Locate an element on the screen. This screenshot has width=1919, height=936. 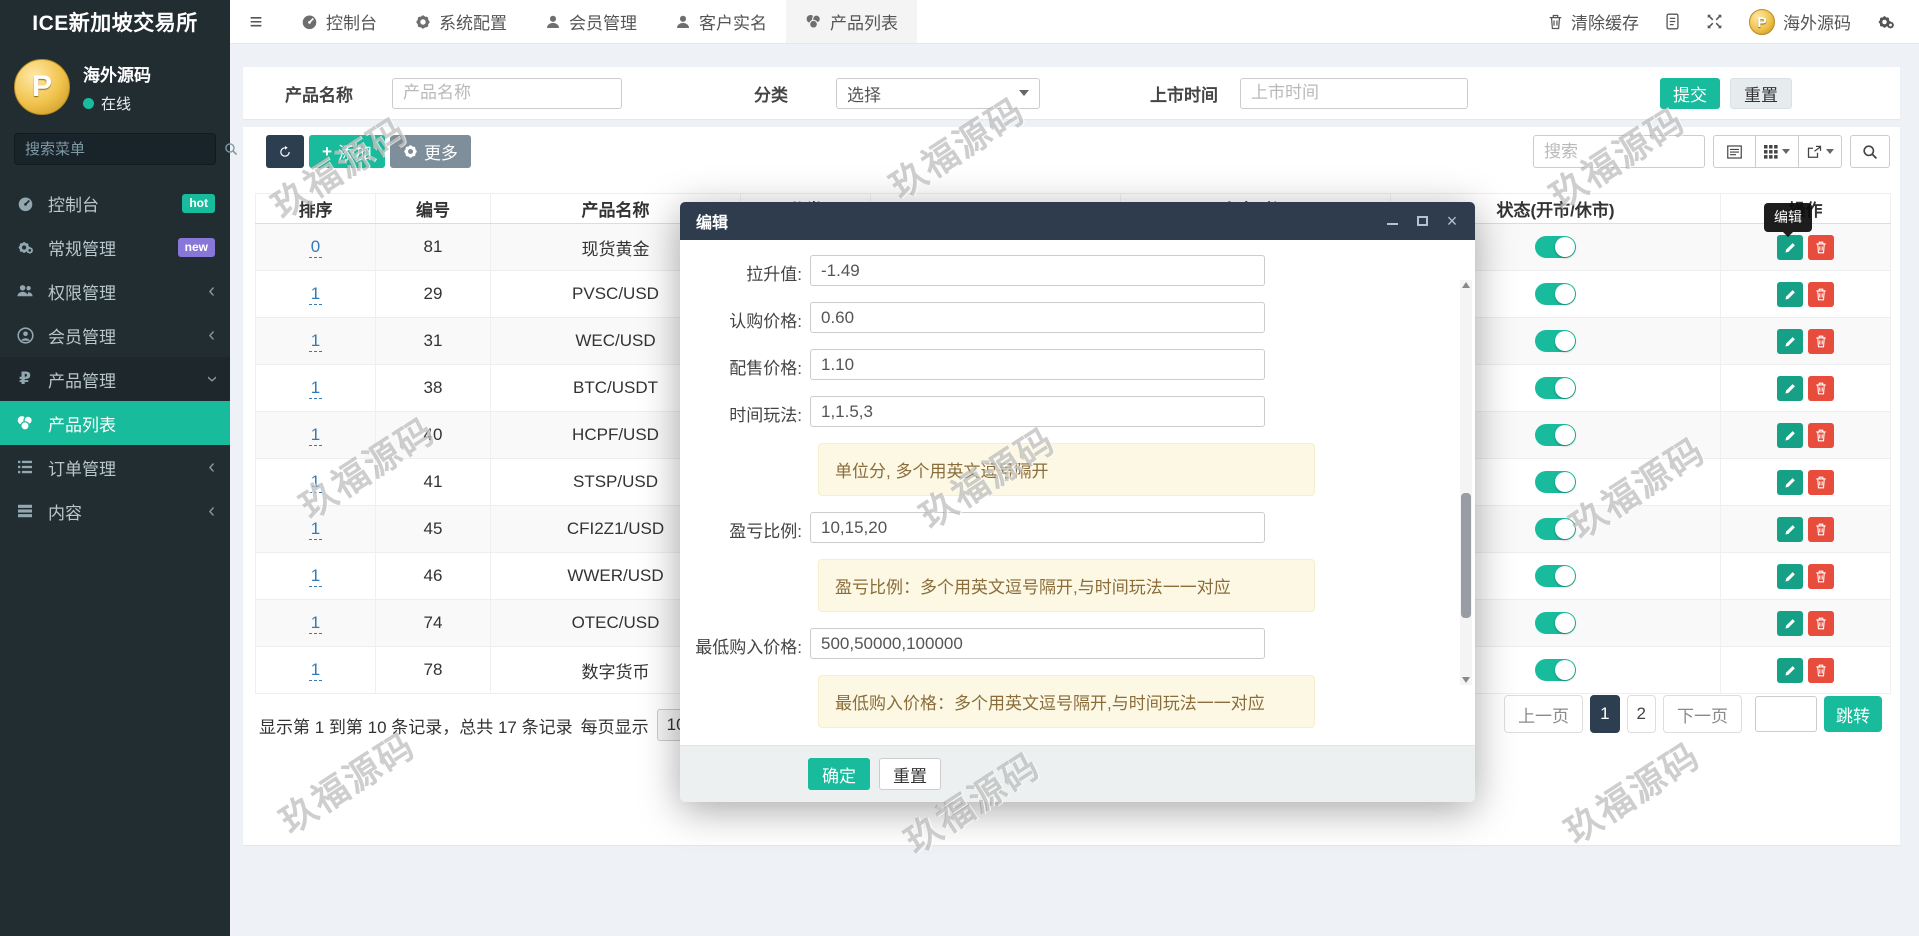
clear-cache-button: 清除缓存 is located at coordinates (1593, 21).